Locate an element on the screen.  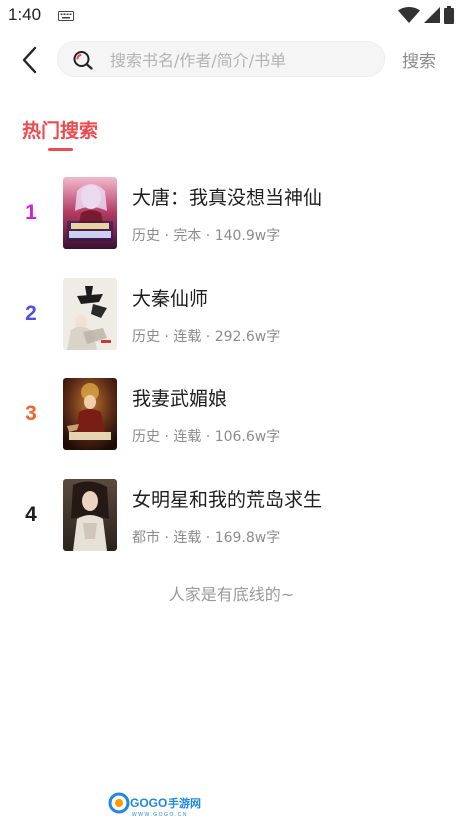
rank-number: 3 is located at coordinates (31, 413).